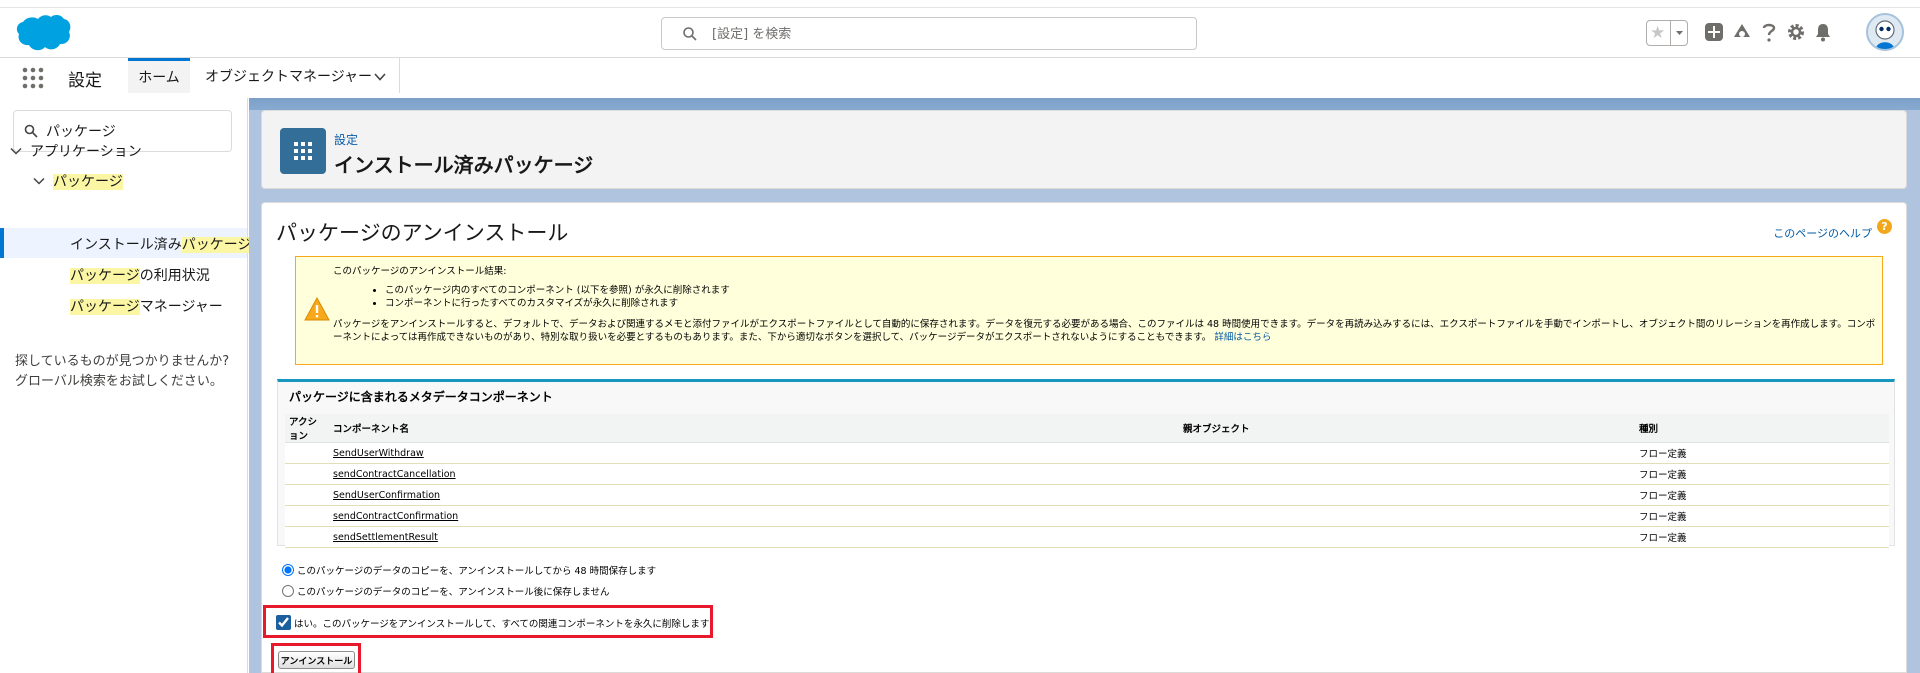 The width and height of the screenshot is (1920, 673). I want to click on component-link: SendUserConfirmation, so click(386, 495).